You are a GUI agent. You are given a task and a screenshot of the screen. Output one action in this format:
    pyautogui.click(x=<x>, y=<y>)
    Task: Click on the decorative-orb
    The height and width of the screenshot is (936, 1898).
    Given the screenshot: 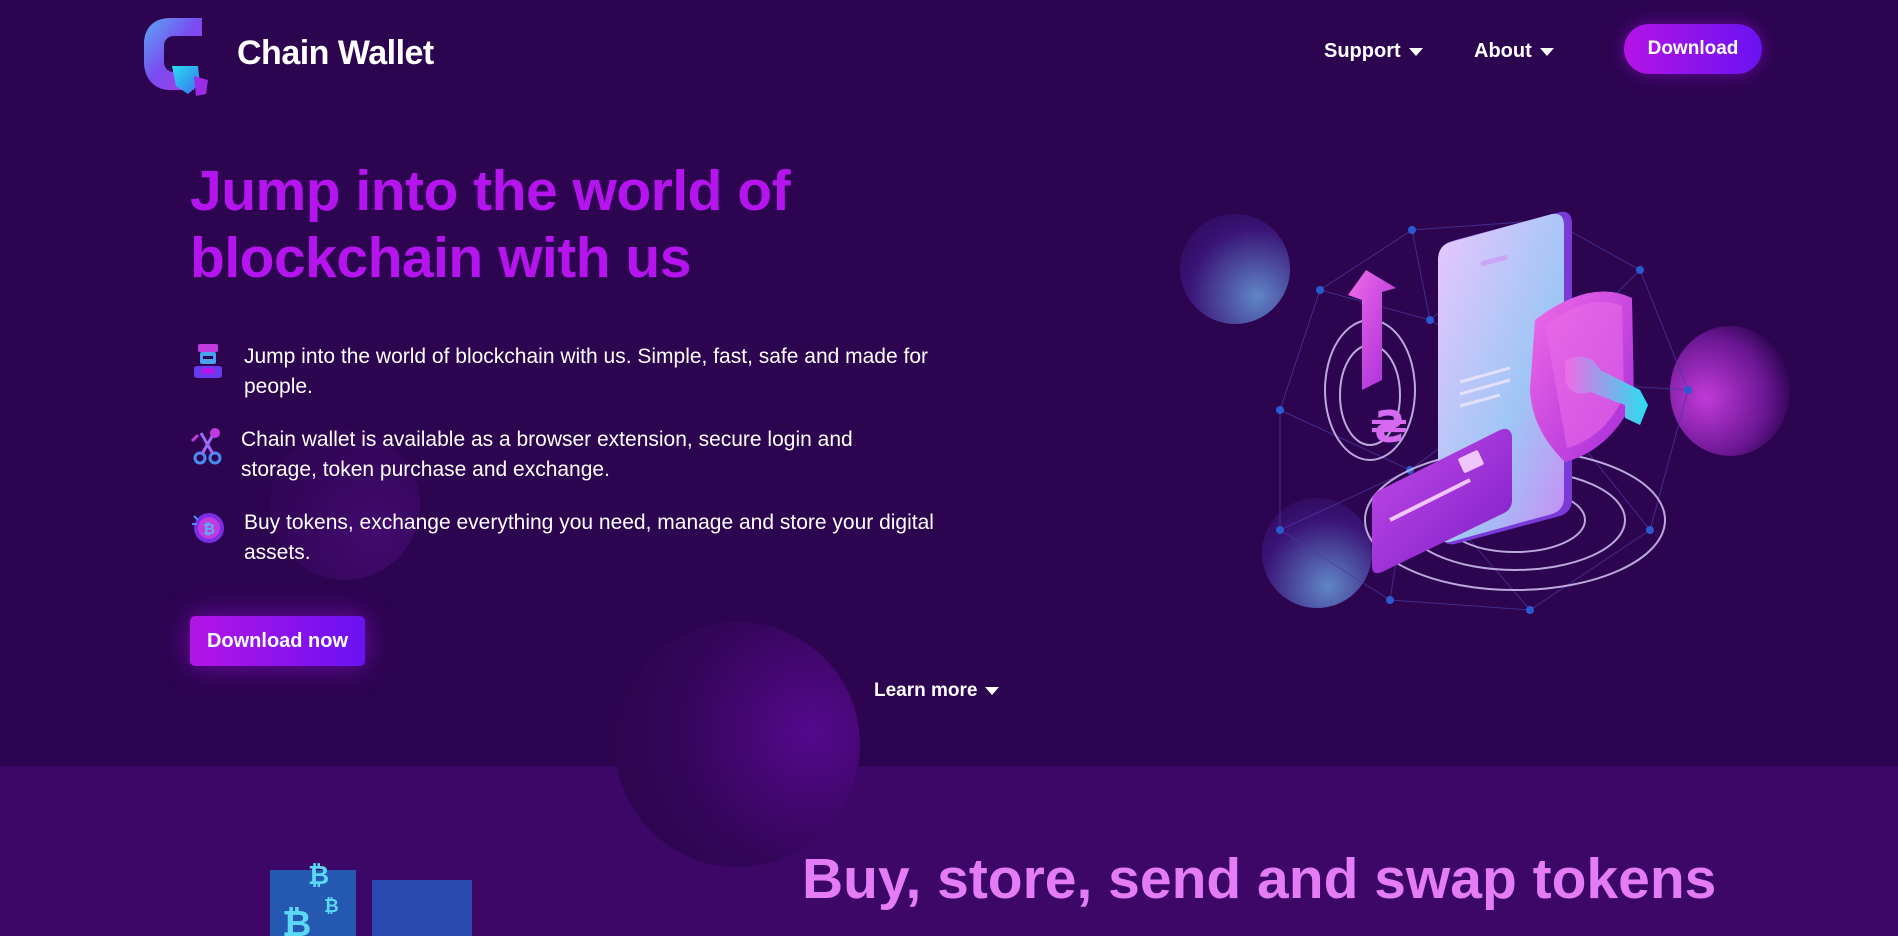 What is the action you would take?
    pyautogui.click(x=737, y=694)
    